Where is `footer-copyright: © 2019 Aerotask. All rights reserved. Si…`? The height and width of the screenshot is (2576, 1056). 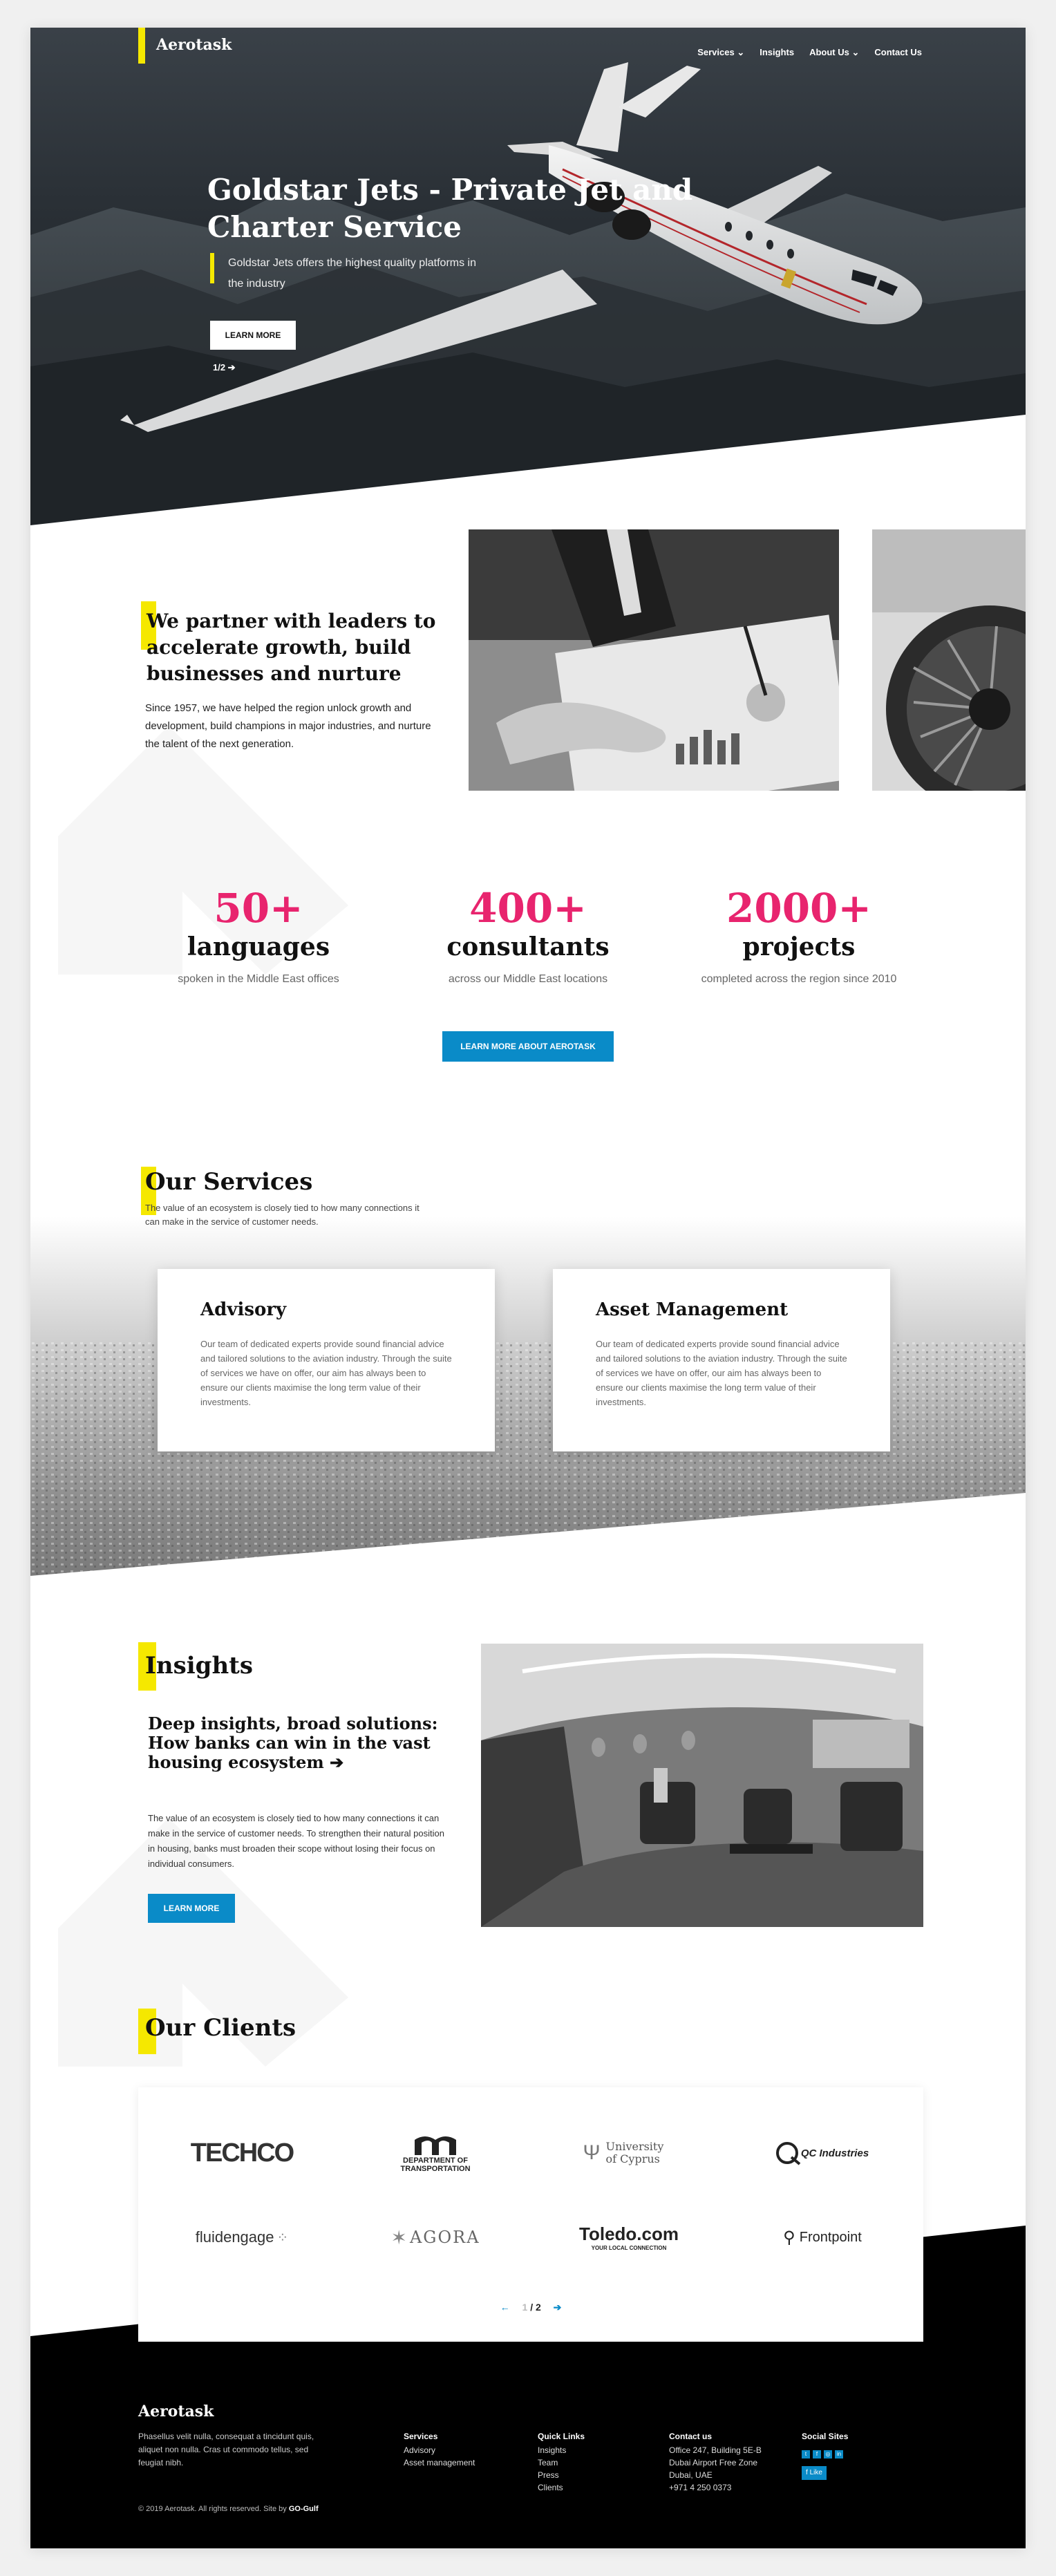 footer-copyright: © 2019 Aerotask. All rights reserved. Si… is located at coordinates (228, 2509).